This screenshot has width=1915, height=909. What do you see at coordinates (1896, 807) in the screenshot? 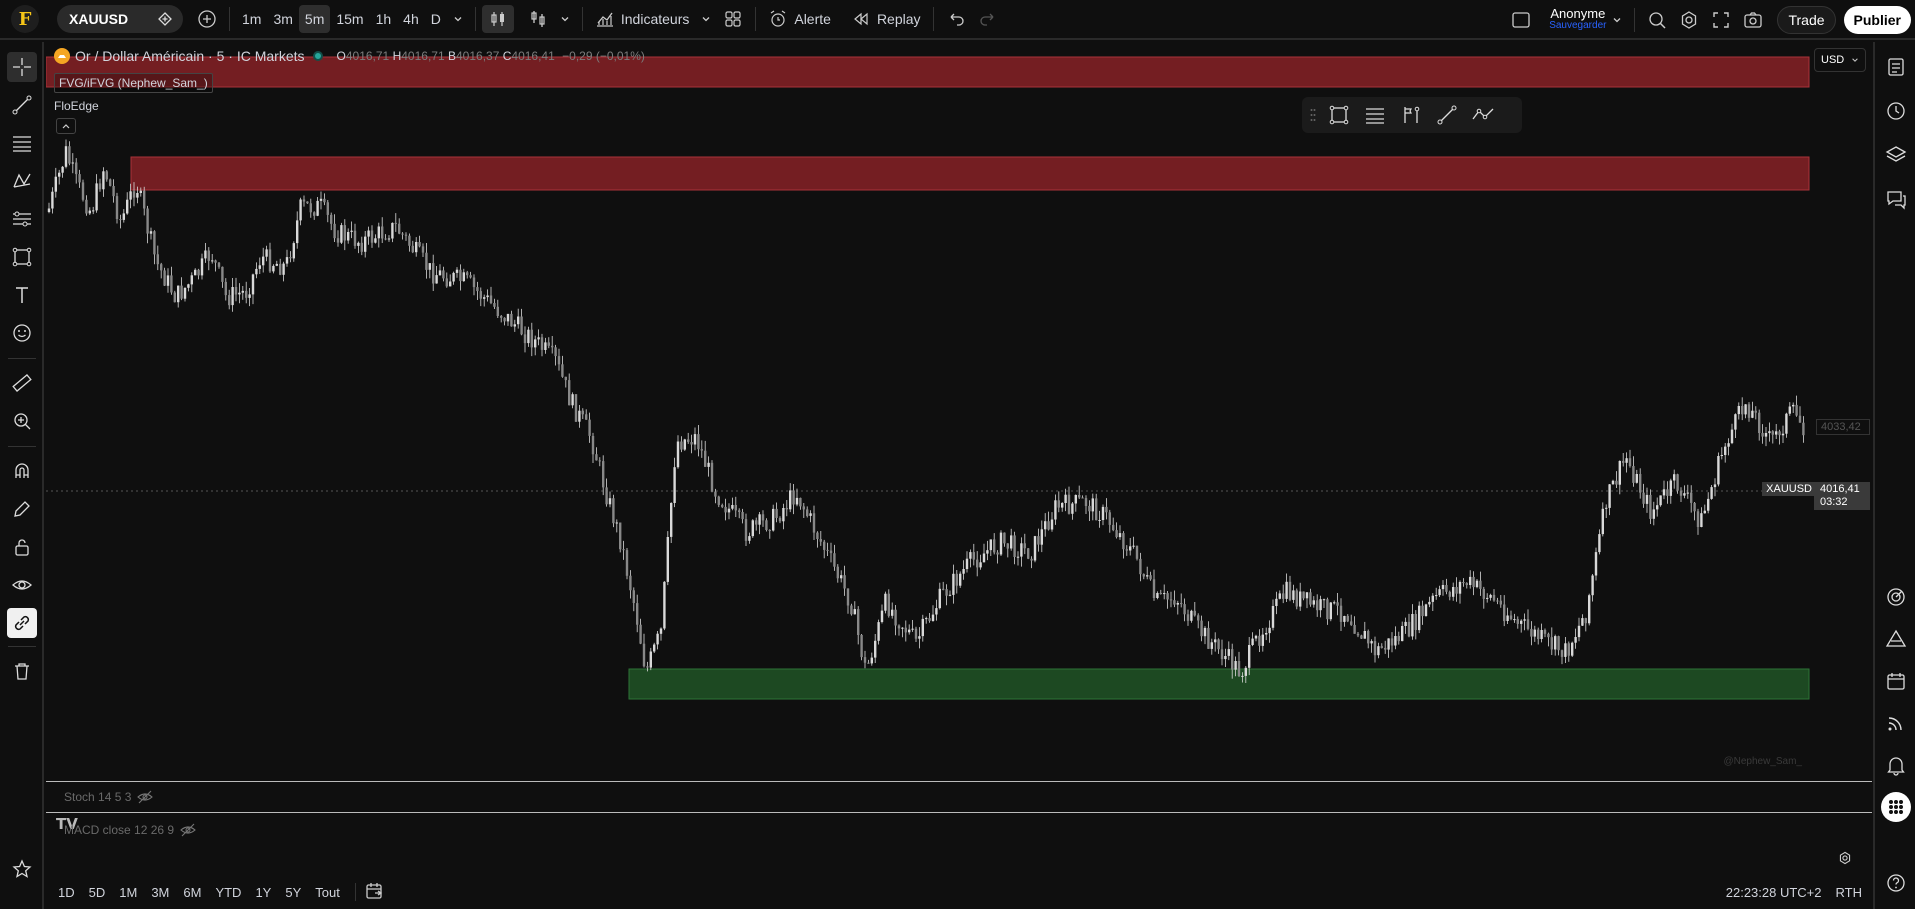
I see `apps-button` at bounding box center [1896, 807].